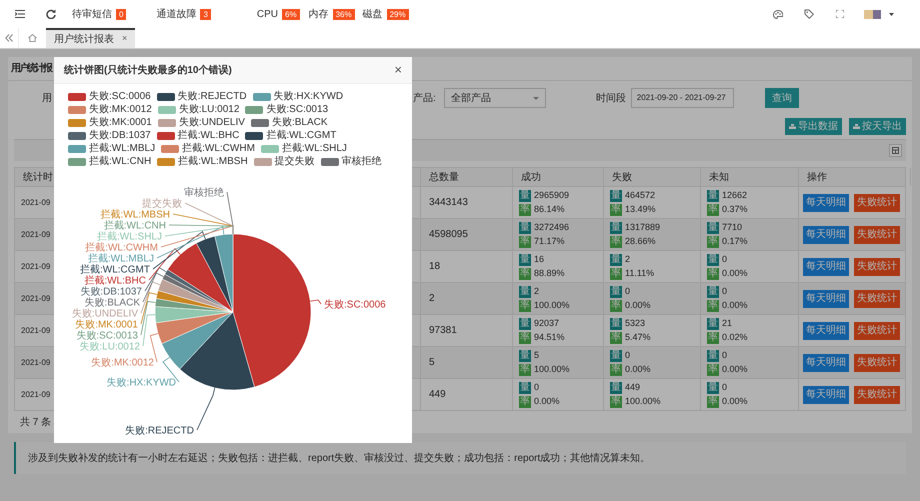 Image resolution: width=920 pixels, height=501 pixels. I want to click on export-button: 按天导出, so click(877, 126).